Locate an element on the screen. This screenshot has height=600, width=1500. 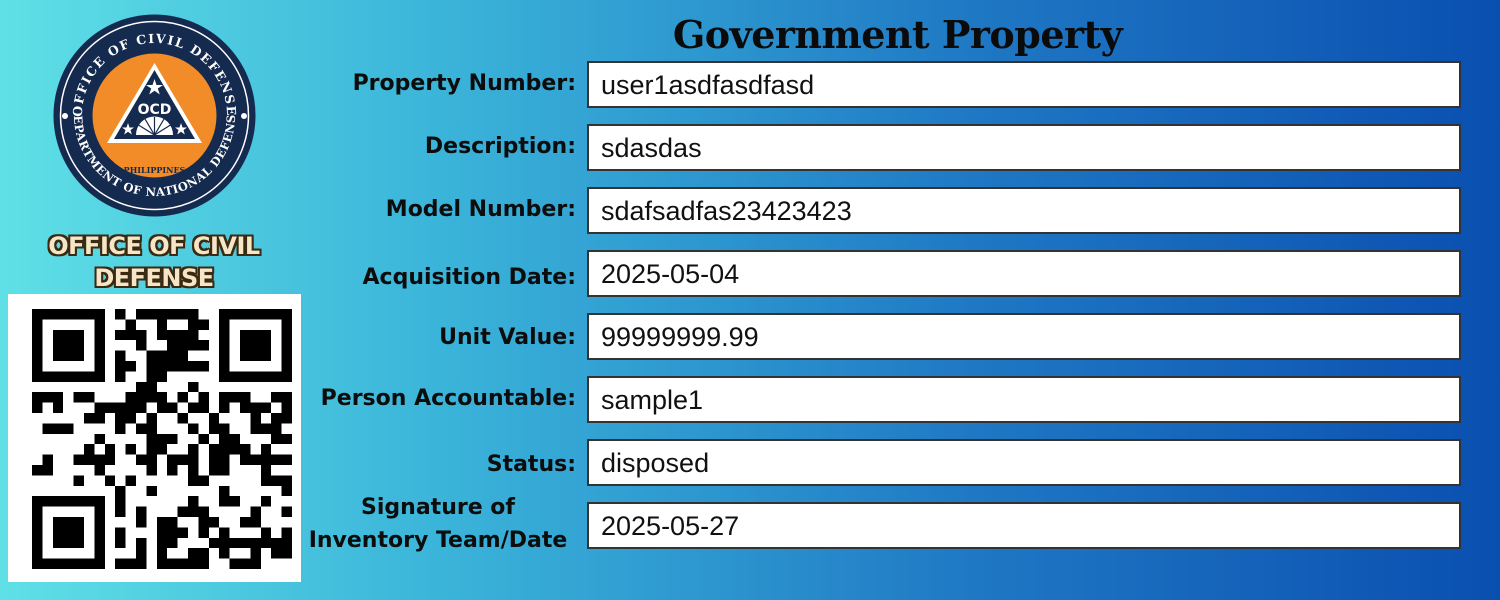
unit-value-label: Unit Value: is located at coordinates (507, 337).